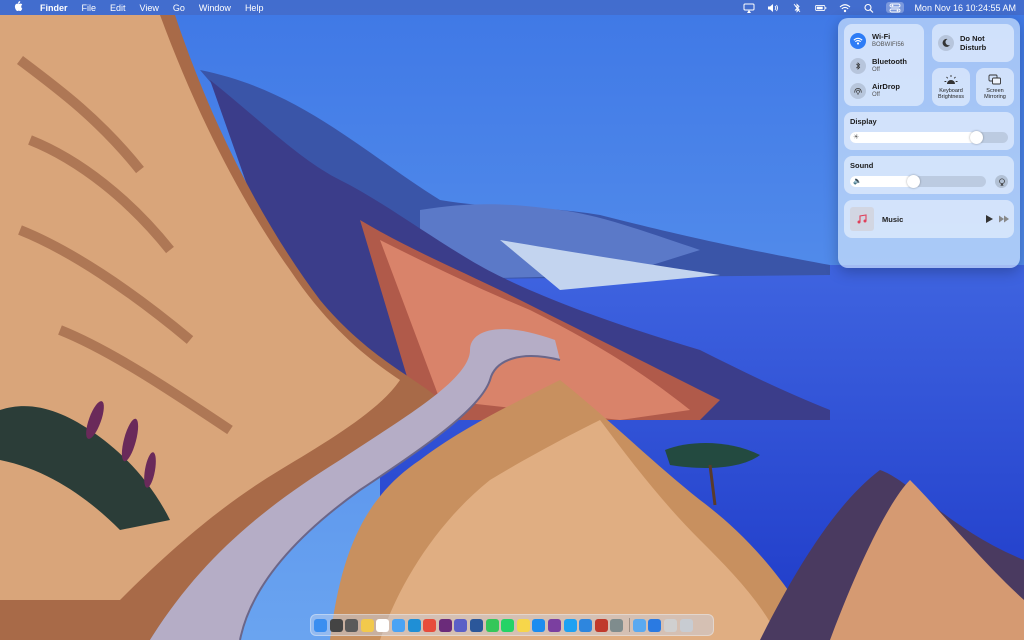 The image size is (1024, 640). Describe the element at coordinates (893, 219) in the screenshot. I see `music-label: Music` at that location.